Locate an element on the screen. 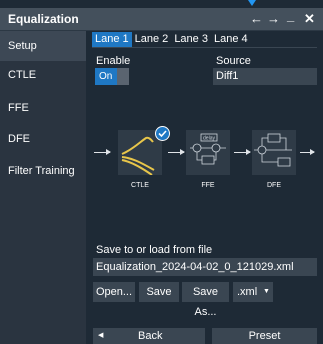 Image resolution: width=323 pixels, height=344 pixels. ffe-block-label: FFE is located at coordinates (208, 185).